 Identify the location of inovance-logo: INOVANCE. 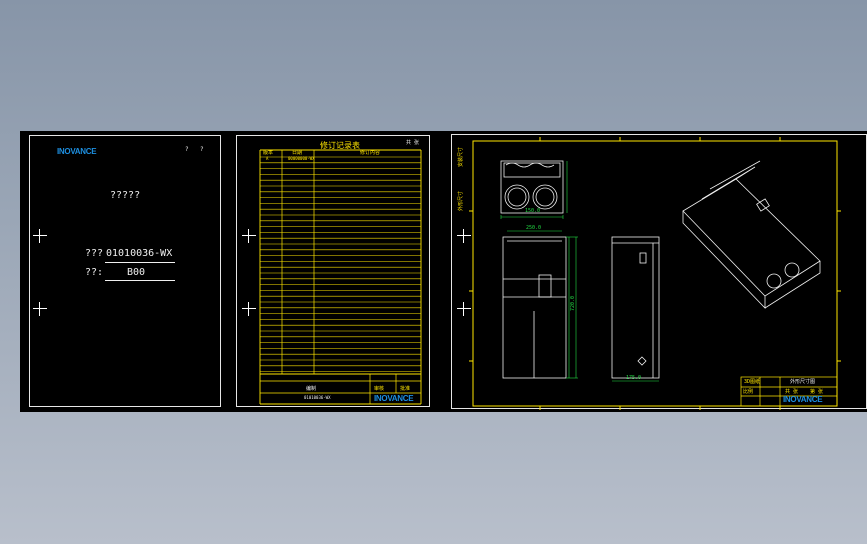
(803, 399).